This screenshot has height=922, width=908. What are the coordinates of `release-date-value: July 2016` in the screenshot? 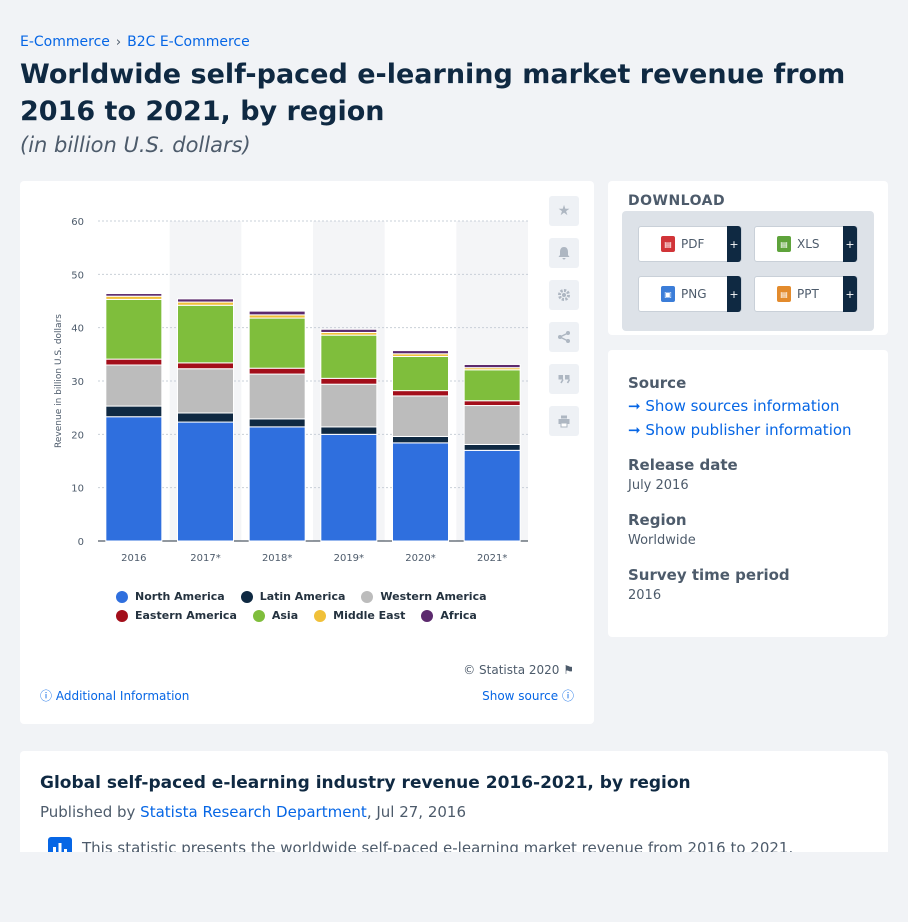 It's located at (658, 485).